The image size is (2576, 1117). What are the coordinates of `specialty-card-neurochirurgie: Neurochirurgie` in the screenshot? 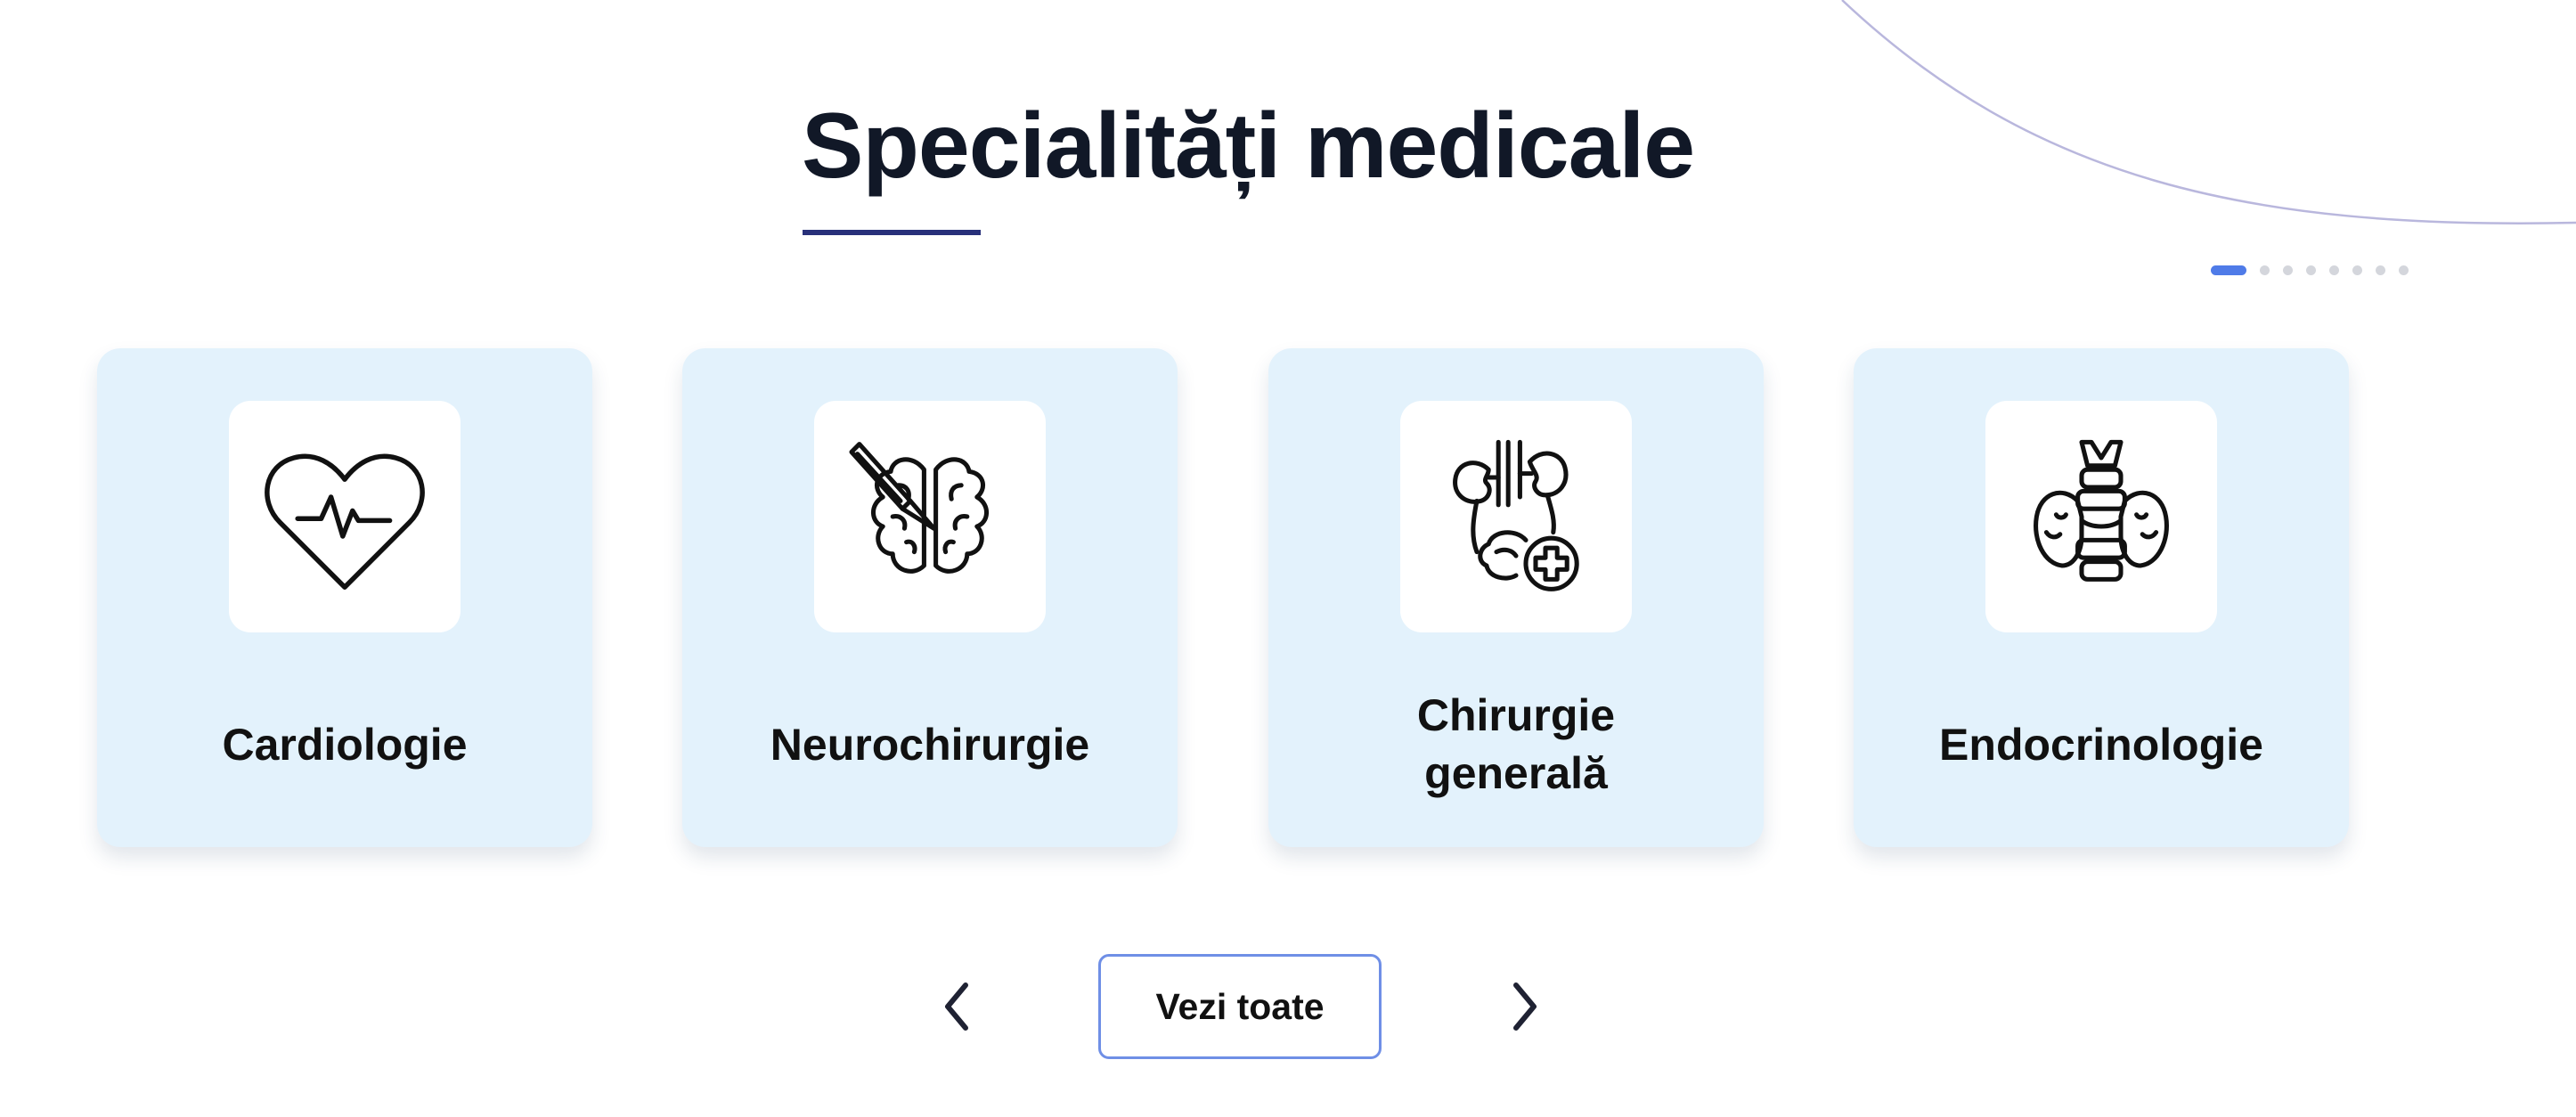 It's located at (930, 597).